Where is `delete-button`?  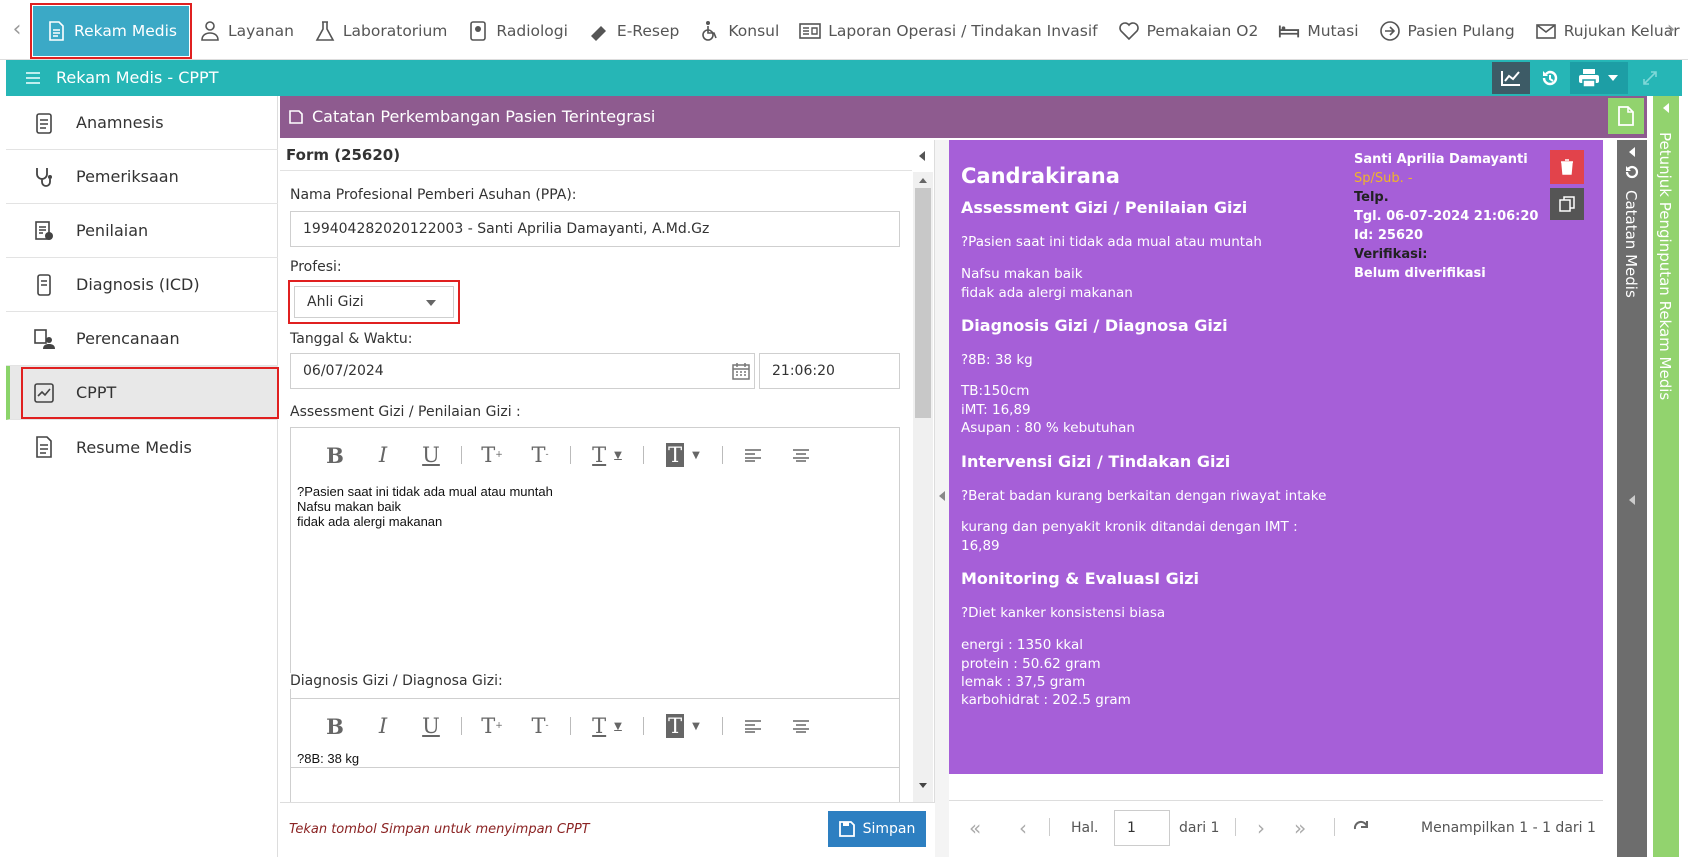 delete-button is located at coordinates (1567, 167).